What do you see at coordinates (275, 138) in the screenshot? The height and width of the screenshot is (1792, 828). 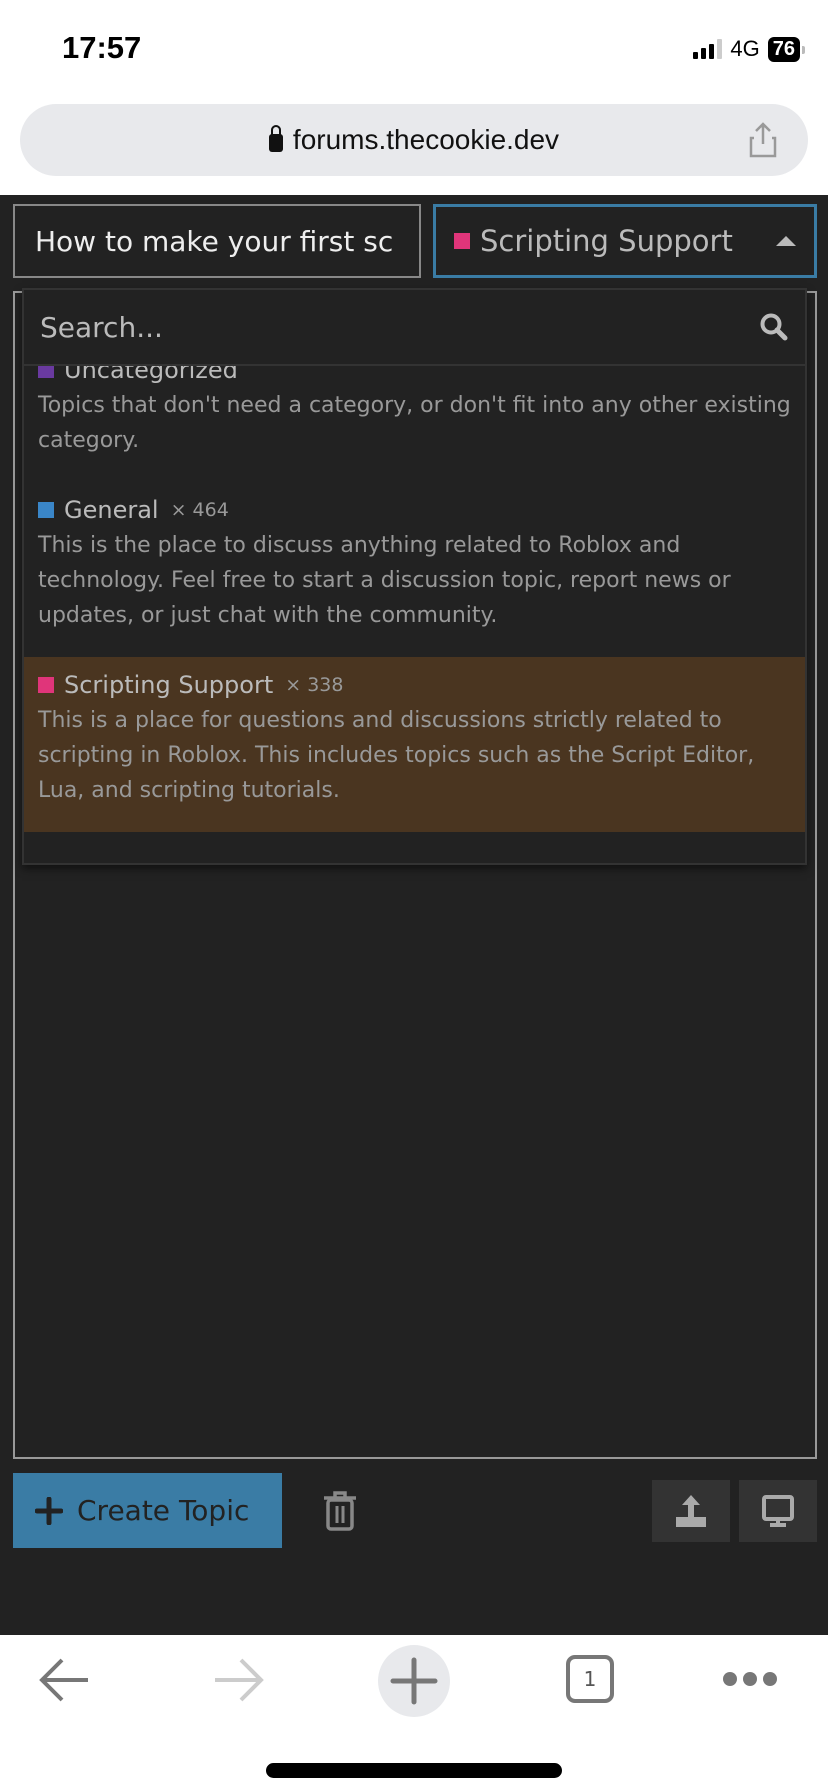 I see `lock-icon` at bounding box center [275, 138].